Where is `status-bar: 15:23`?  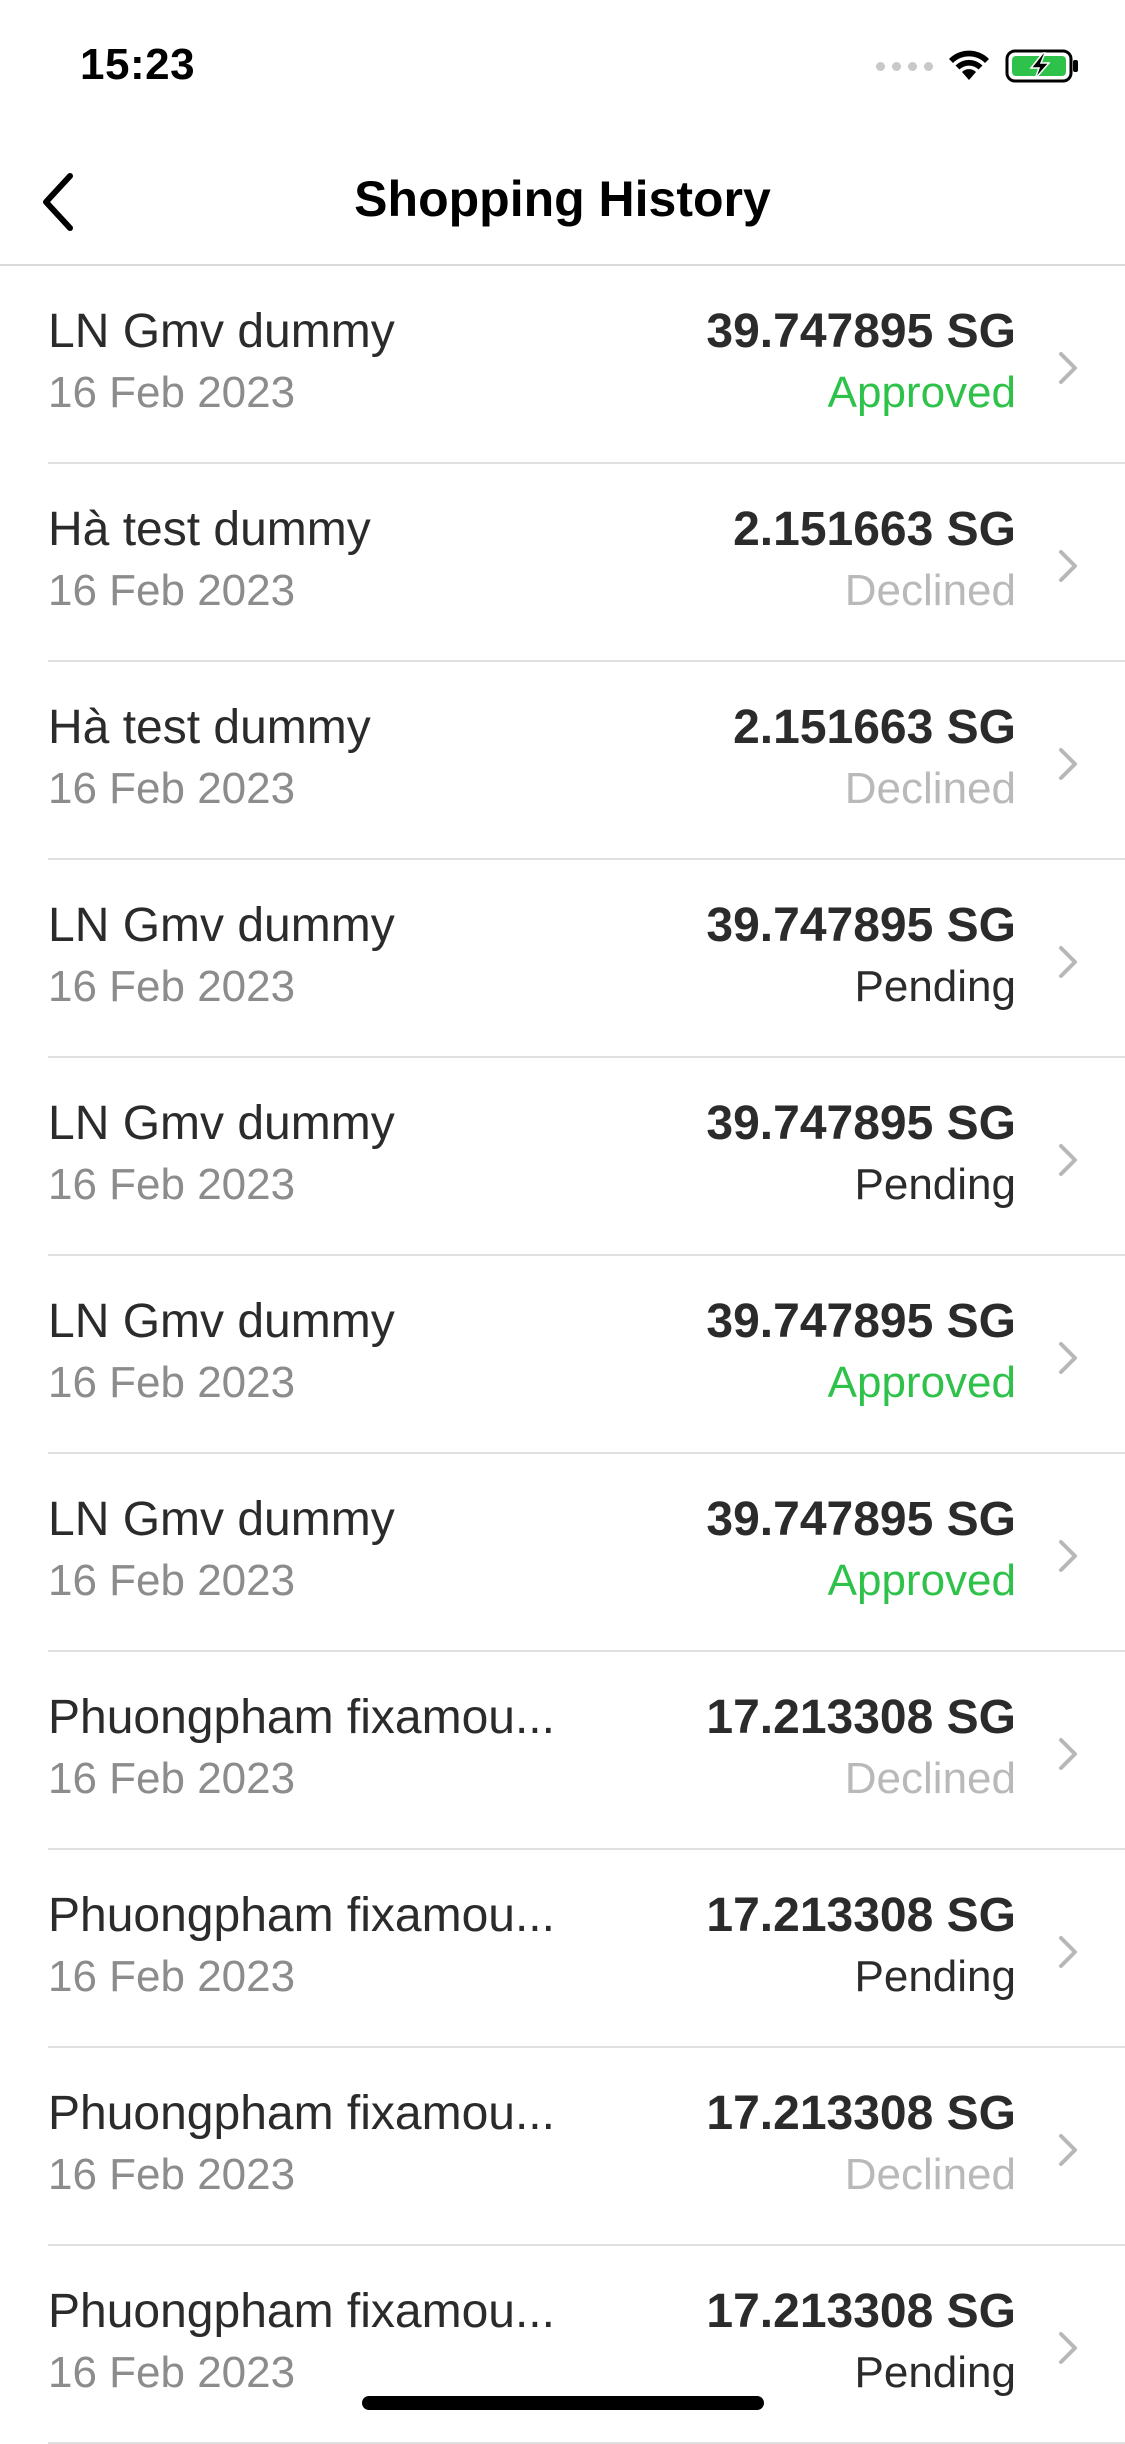 status-bar: 15:23 is located at coordinates (562, 70).